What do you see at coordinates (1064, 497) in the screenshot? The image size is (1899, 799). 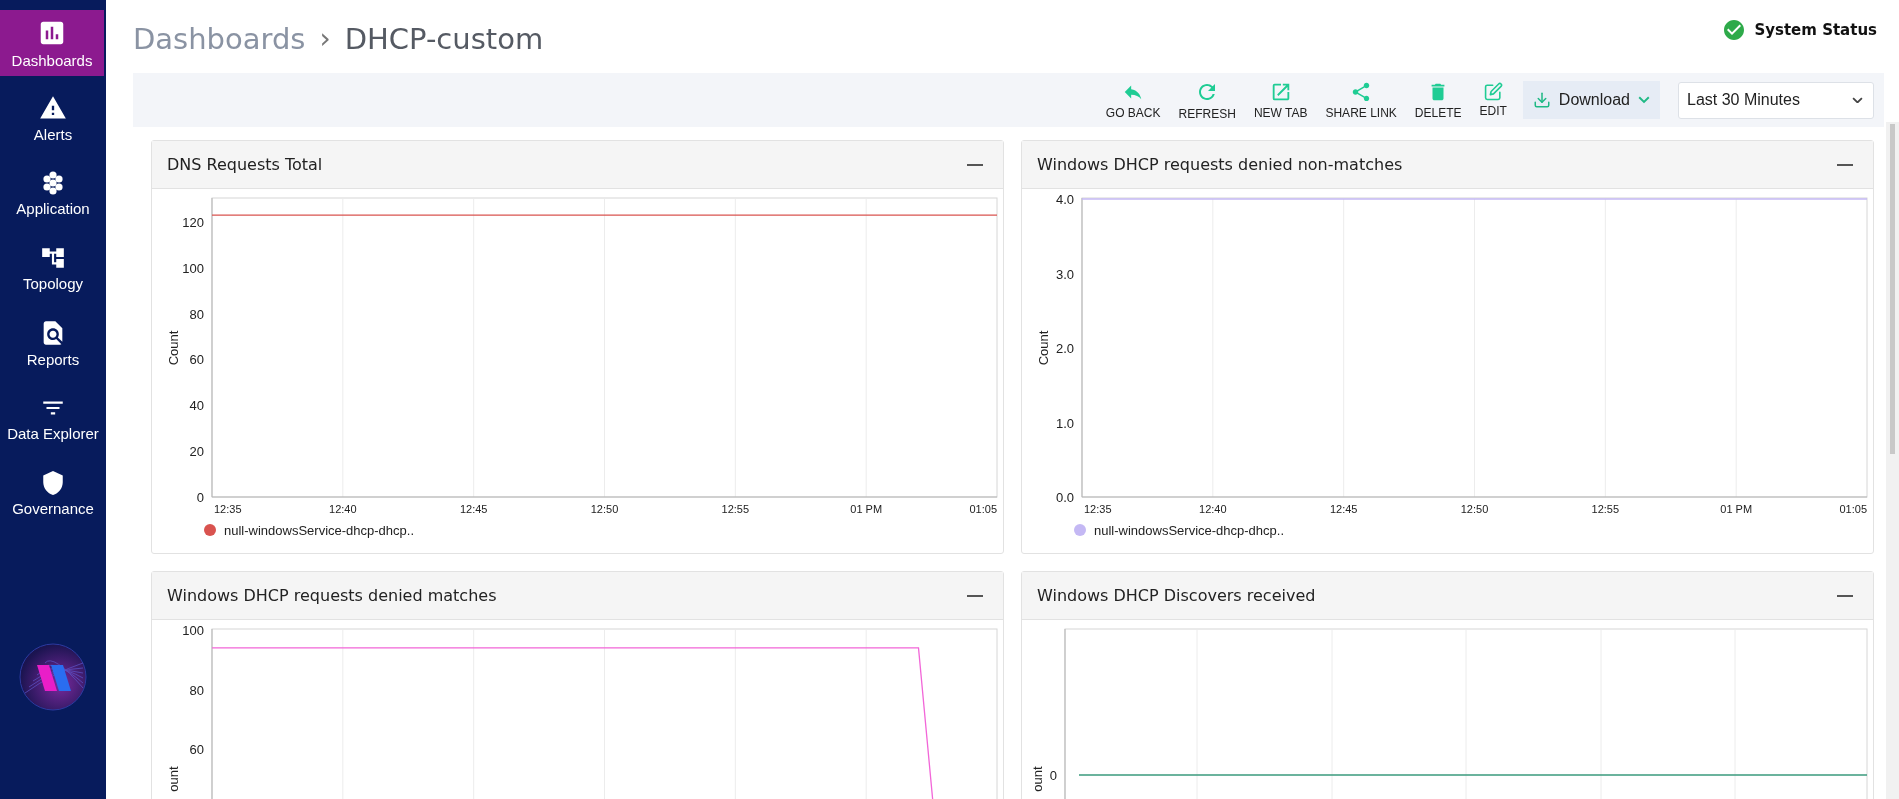 I see `y-tick-label: 0.0` at bounding box center [1064, 497].